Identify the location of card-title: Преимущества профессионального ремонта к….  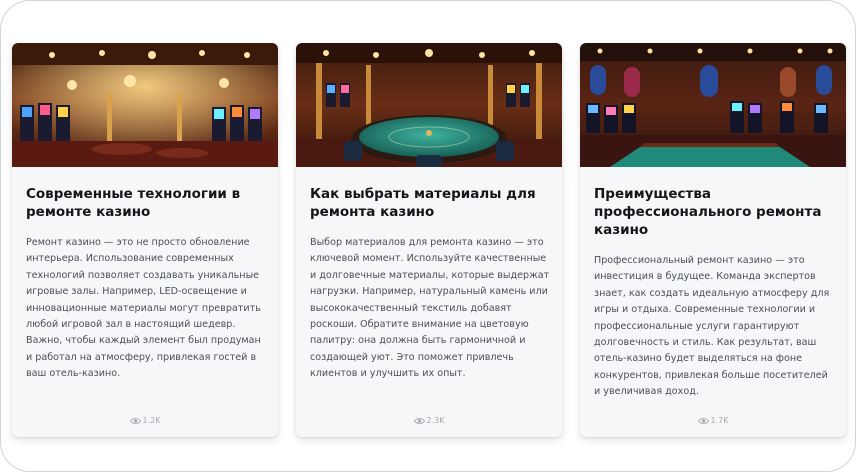
(712, 212).